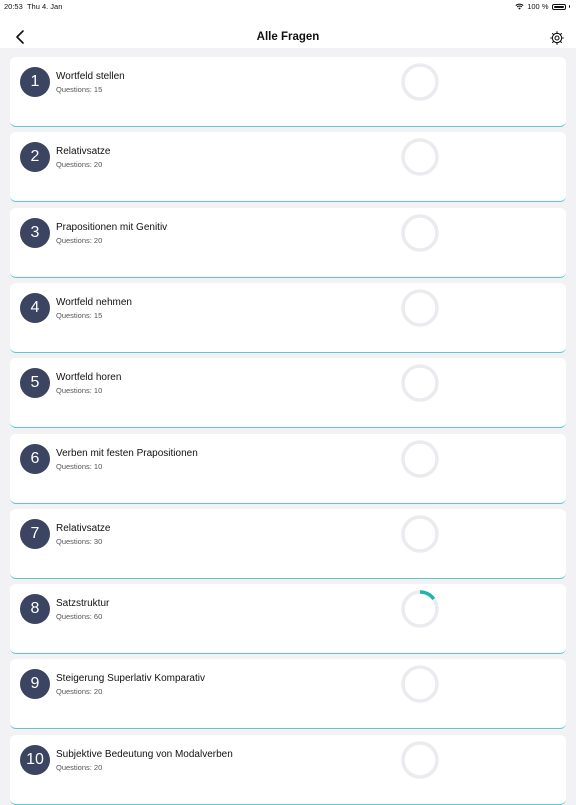 The image size is (576, 805). I want to click on question-set-title: Prapositionen mit Genitiv, so click(112, 227).